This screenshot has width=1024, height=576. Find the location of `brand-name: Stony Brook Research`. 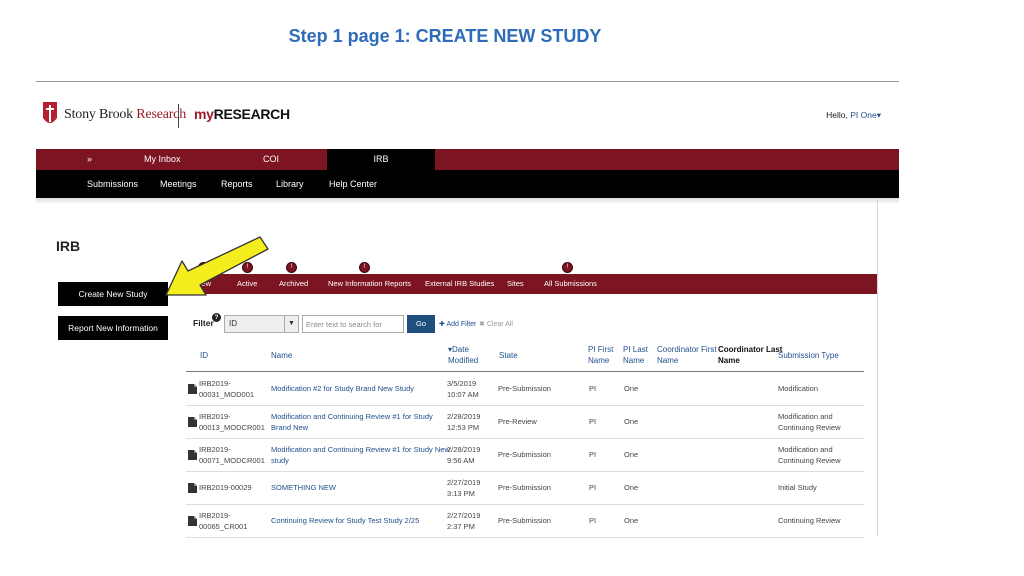

brand-name: Stony Brook Research is located at coordinates (125, 115).